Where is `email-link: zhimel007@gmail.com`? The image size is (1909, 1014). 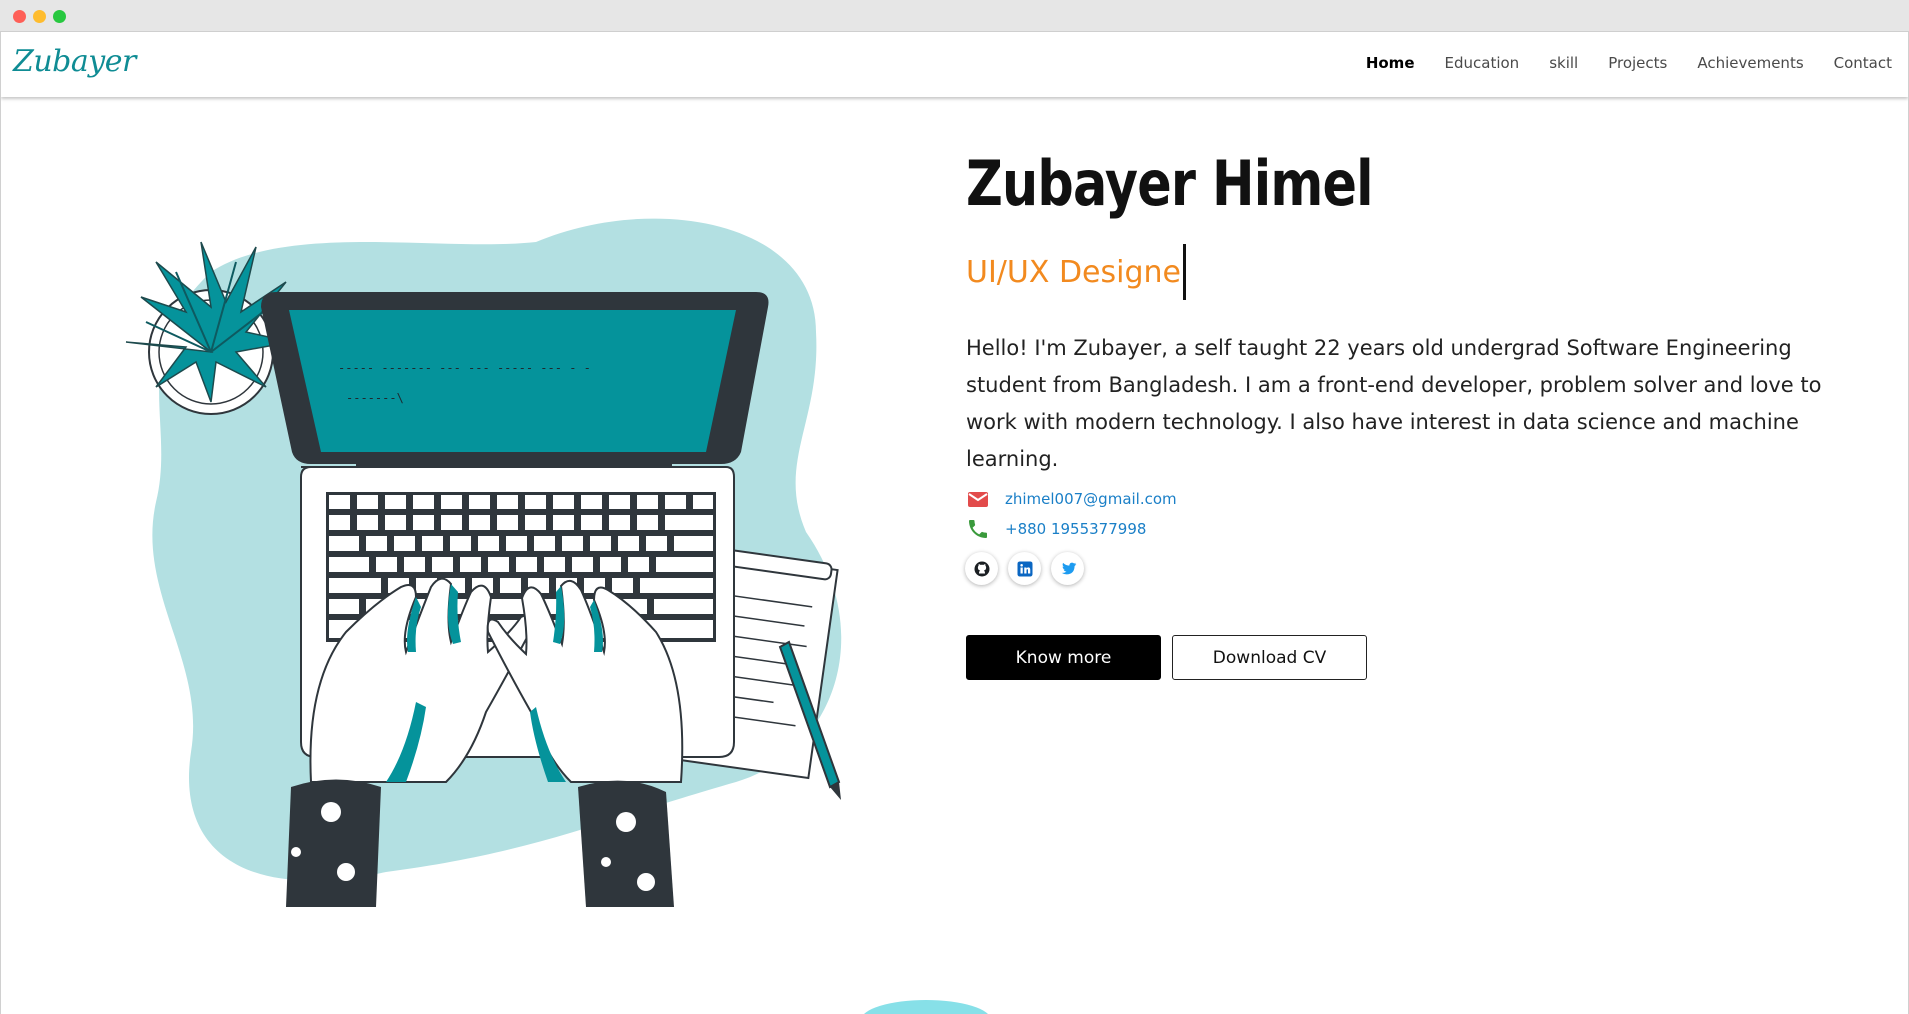 email-link: zhimel007@gmail.com is located at coordinates (1091, 499).